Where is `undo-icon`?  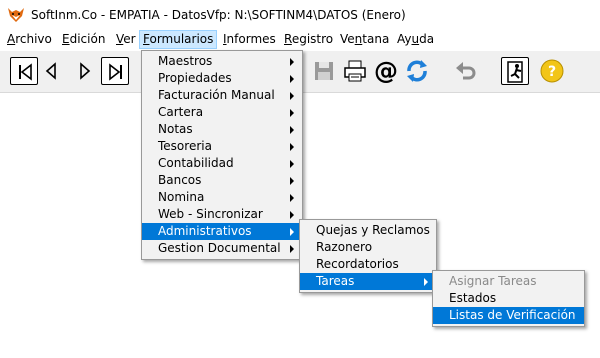
undo-icon is located at coordinates (466, 71).